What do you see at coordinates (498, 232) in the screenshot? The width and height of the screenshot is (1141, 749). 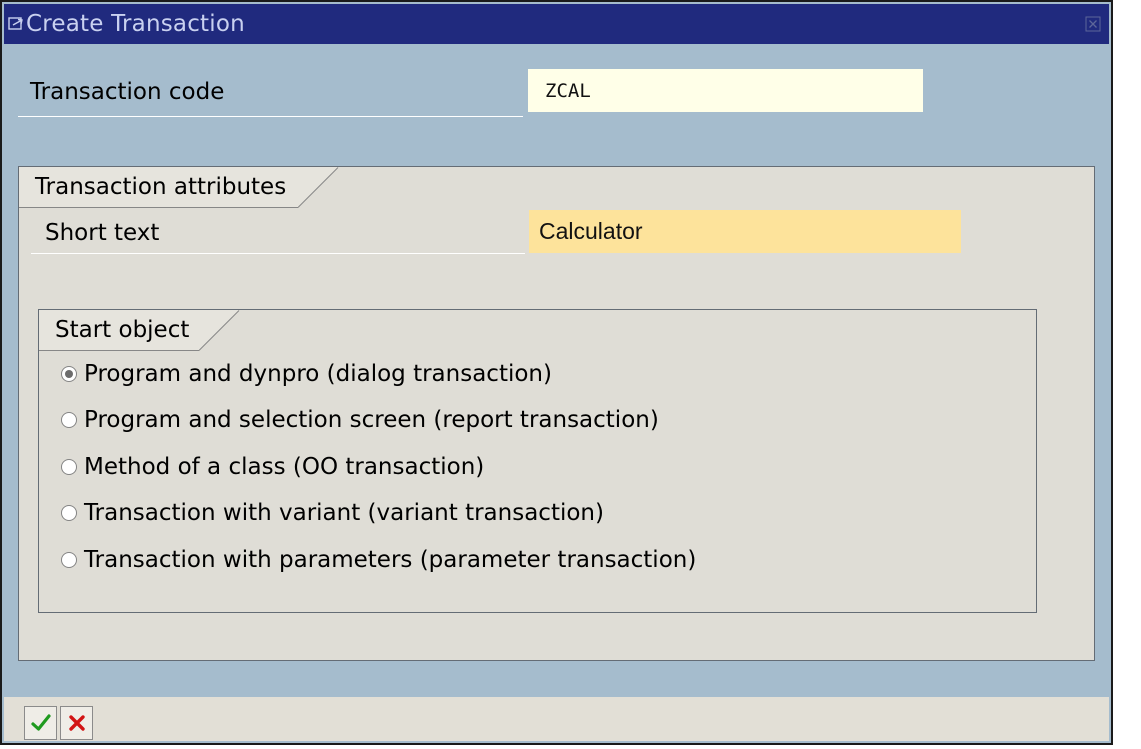 I see `short-text-row: Short text` at bounding box center [498, 232].